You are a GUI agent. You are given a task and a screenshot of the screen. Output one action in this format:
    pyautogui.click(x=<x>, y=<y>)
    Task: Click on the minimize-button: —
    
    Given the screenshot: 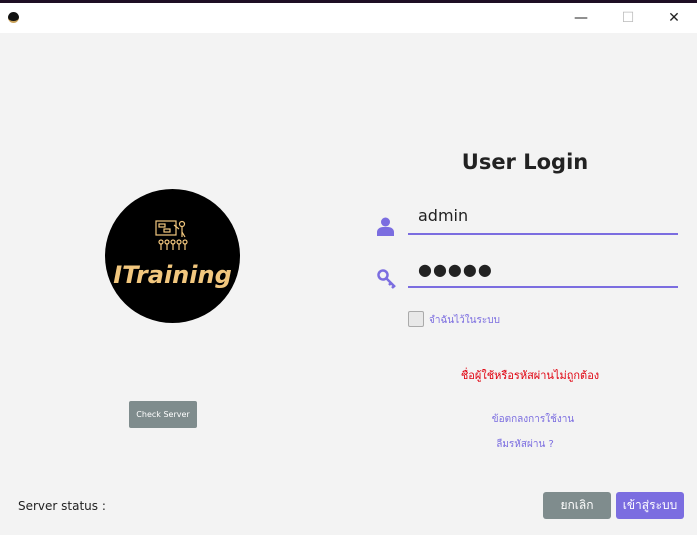 What is the action you would take?
    pyautogui.click(x=581, y=18)
    